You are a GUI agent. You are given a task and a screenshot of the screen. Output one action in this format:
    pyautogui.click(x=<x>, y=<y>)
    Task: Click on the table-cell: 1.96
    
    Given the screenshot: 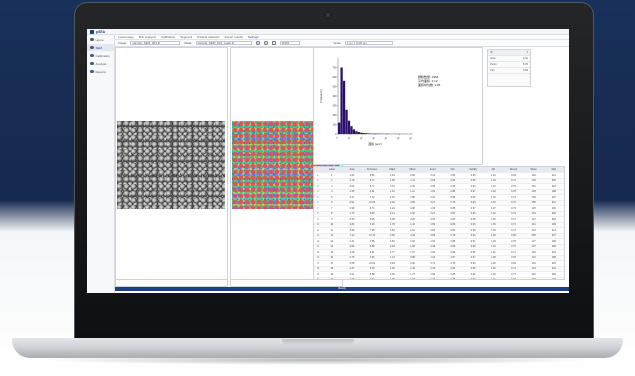 What is the action you would take?
    pyautogui.click(x=392, y=181)
    